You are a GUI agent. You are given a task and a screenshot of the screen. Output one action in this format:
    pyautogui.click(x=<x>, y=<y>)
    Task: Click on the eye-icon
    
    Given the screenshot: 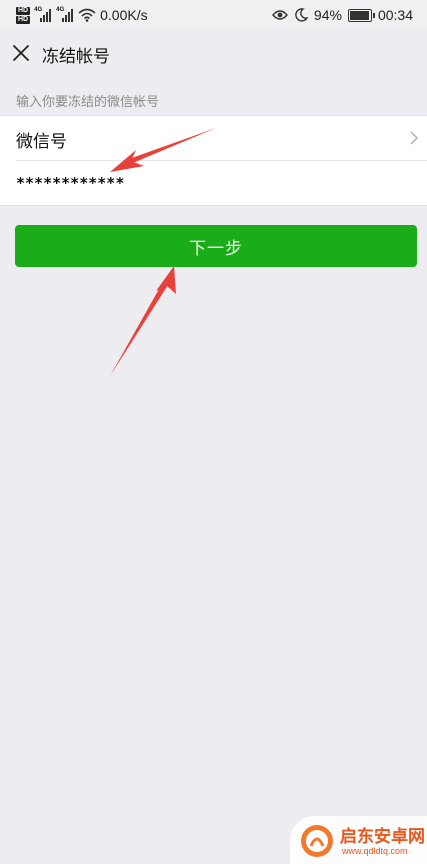 What is the action you would take?
    pyautogui.click(x=279, y=15)
    